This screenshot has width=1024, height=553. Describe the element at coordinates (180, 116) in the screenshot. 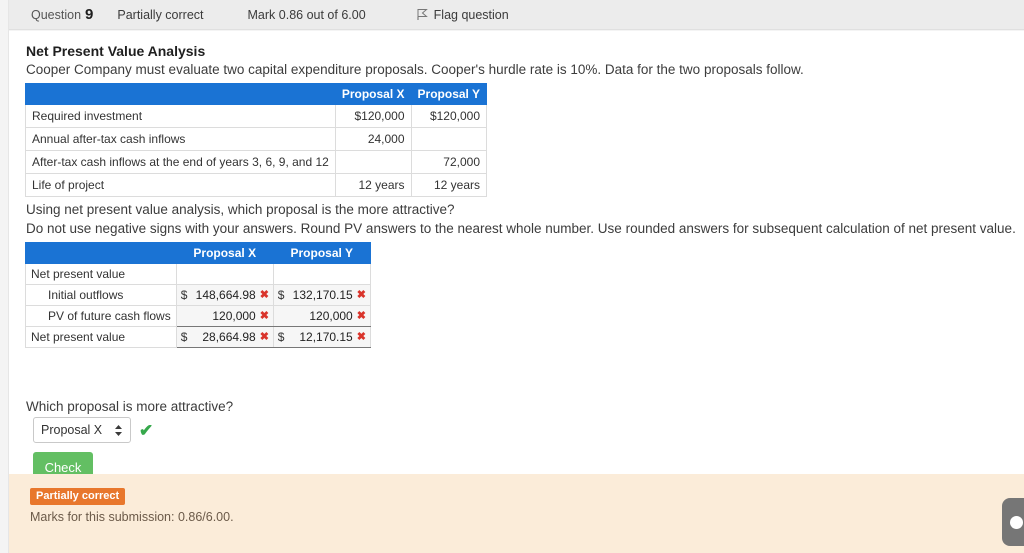

I see `given-row-label: Required investment` at that location.